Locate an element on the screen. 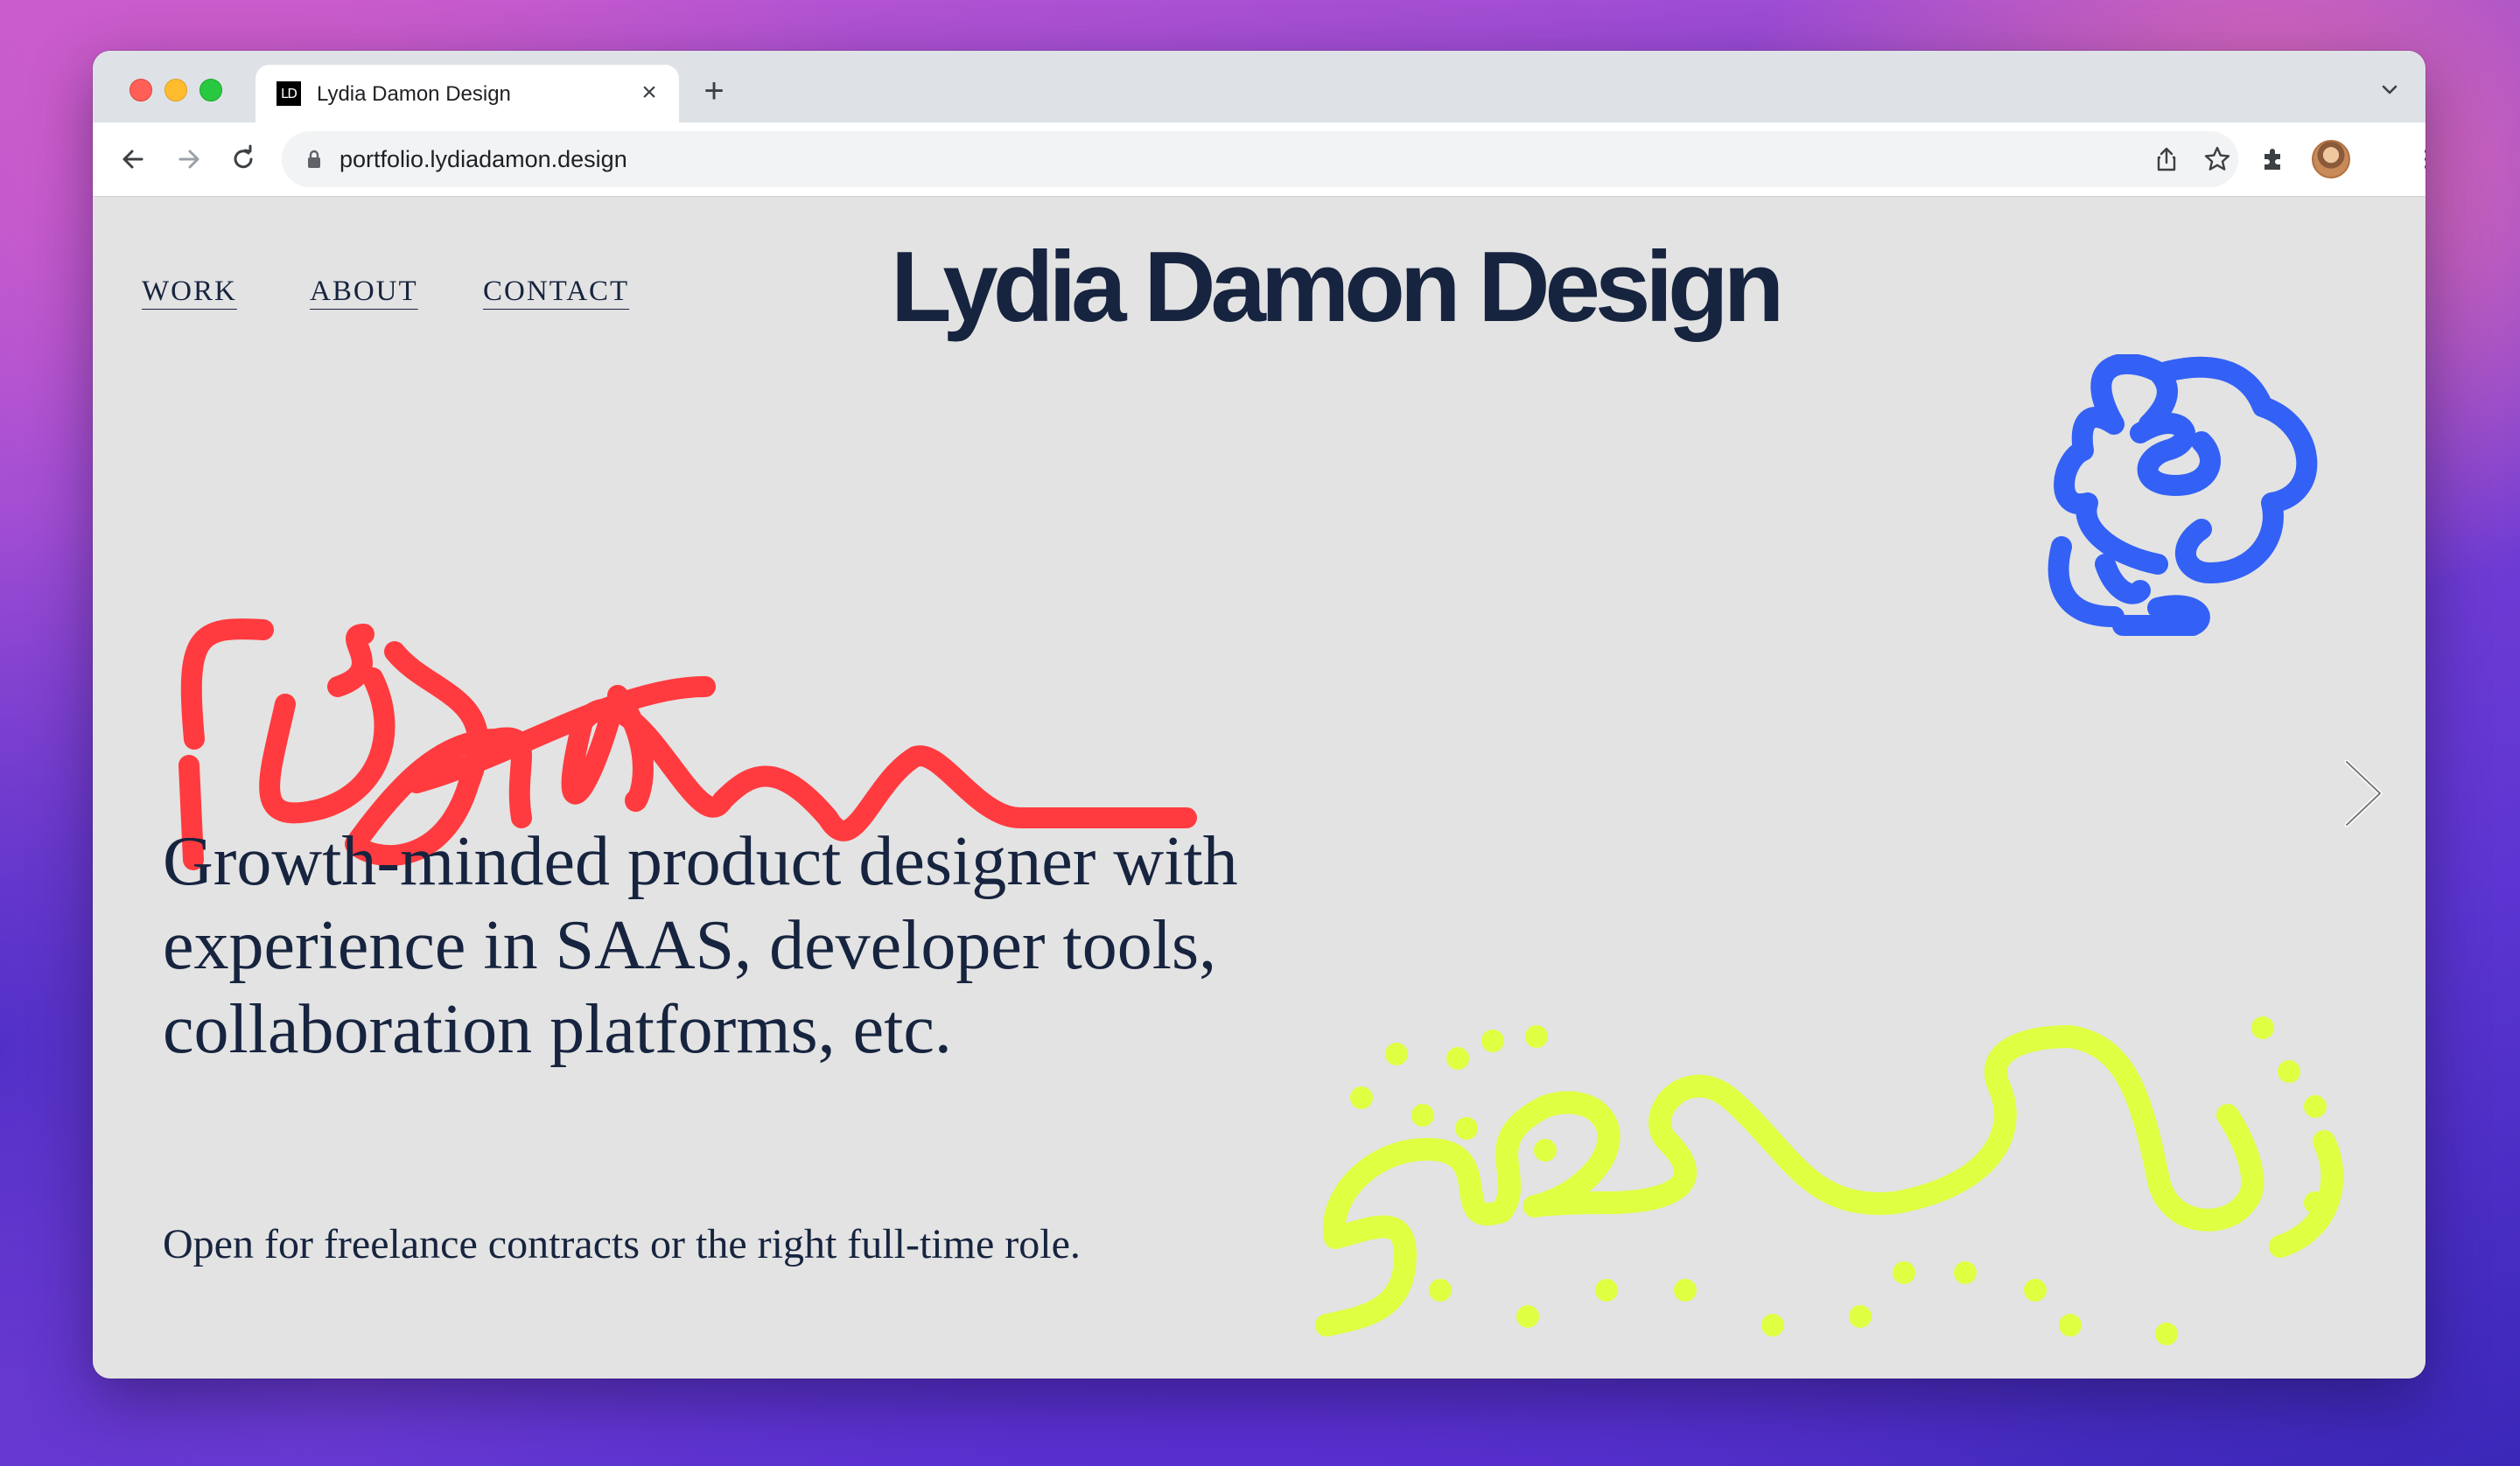  next-slide-arrow-icon is located at coordinates (2363, 794).